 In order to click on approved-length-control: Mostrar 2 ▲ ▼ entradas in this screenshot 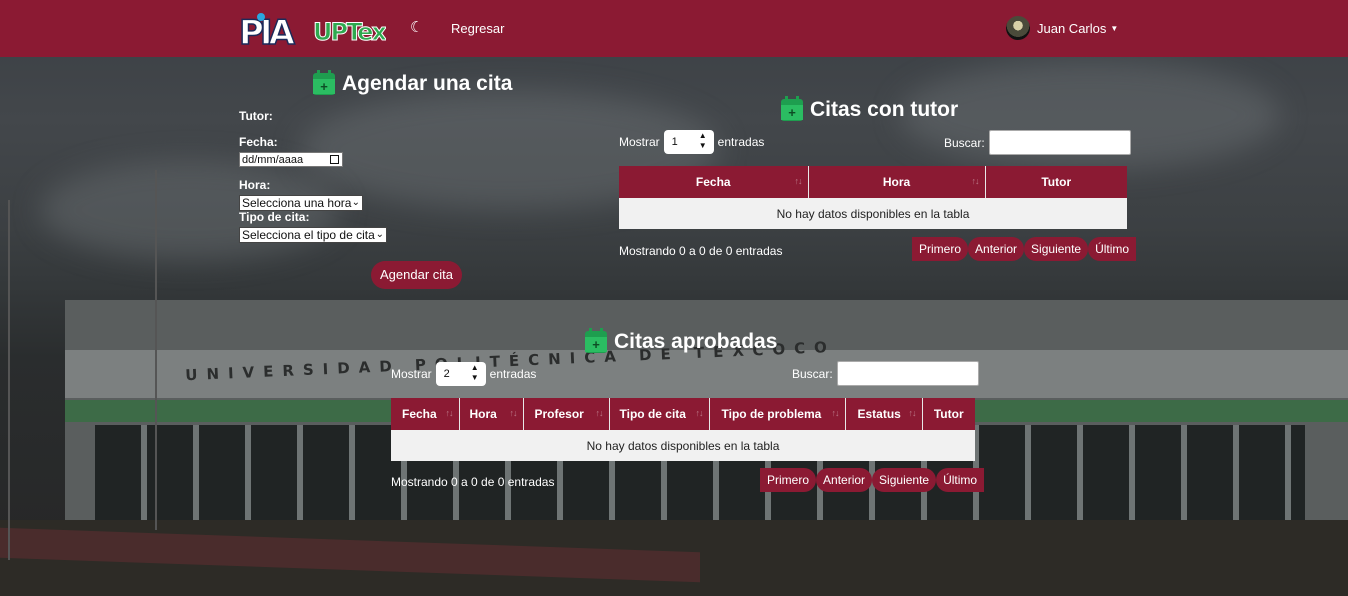, I will do `click(463, 374)`.